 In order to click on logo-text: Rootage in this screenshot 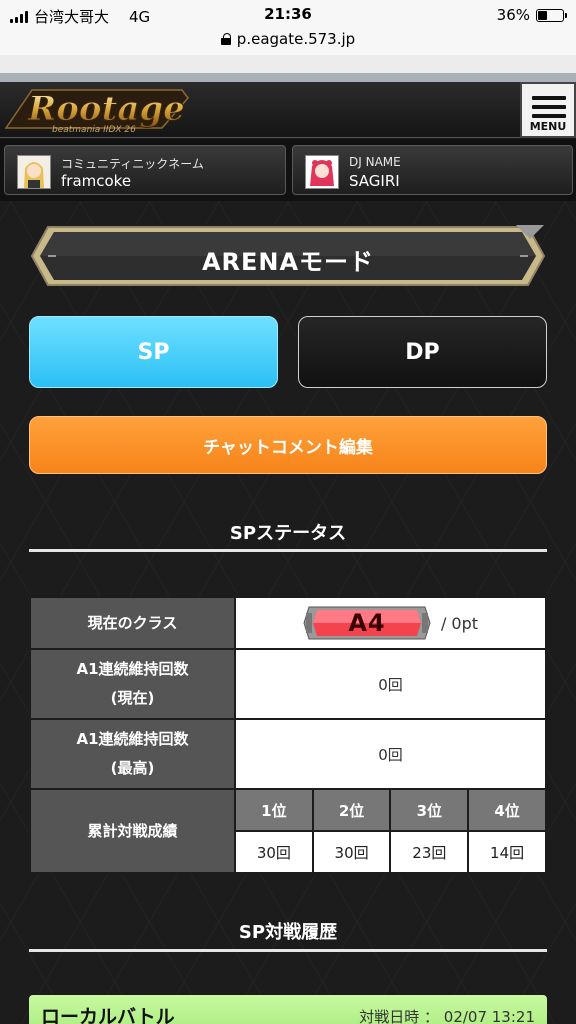, I will do `click(106, 109)`.